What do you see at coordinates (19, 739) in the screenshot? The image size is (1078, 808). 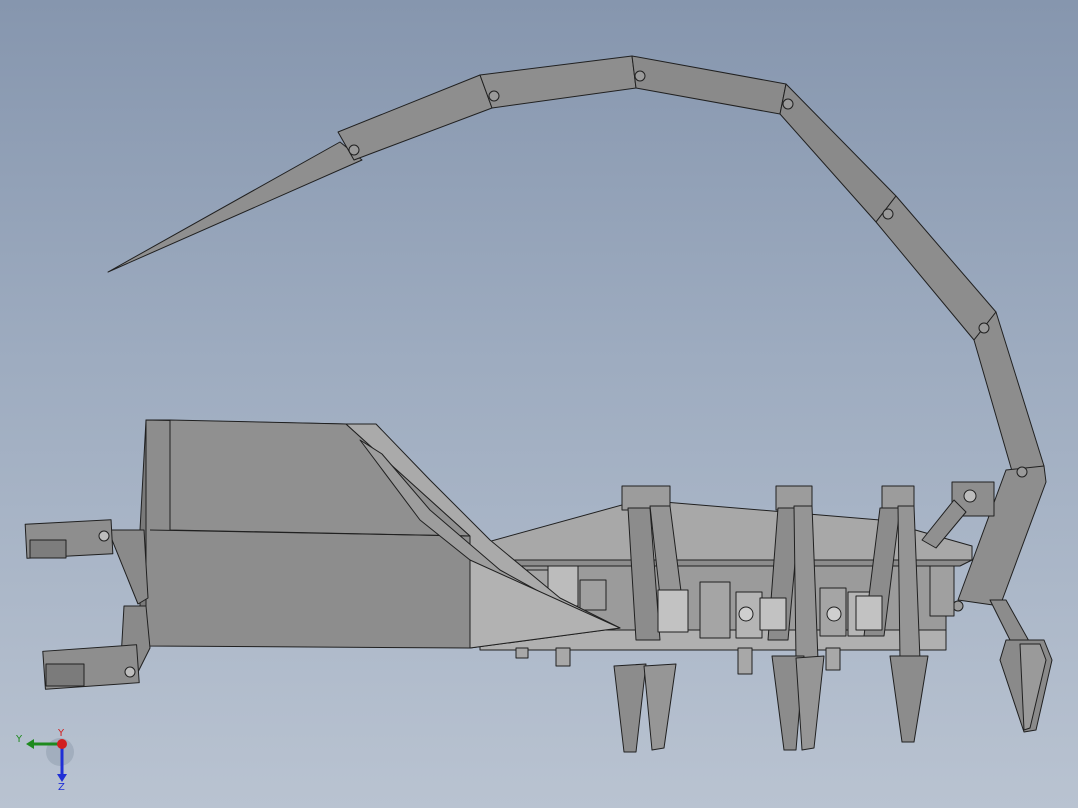 I see `triad-y-label: Y` at bounding box center [19, 739].